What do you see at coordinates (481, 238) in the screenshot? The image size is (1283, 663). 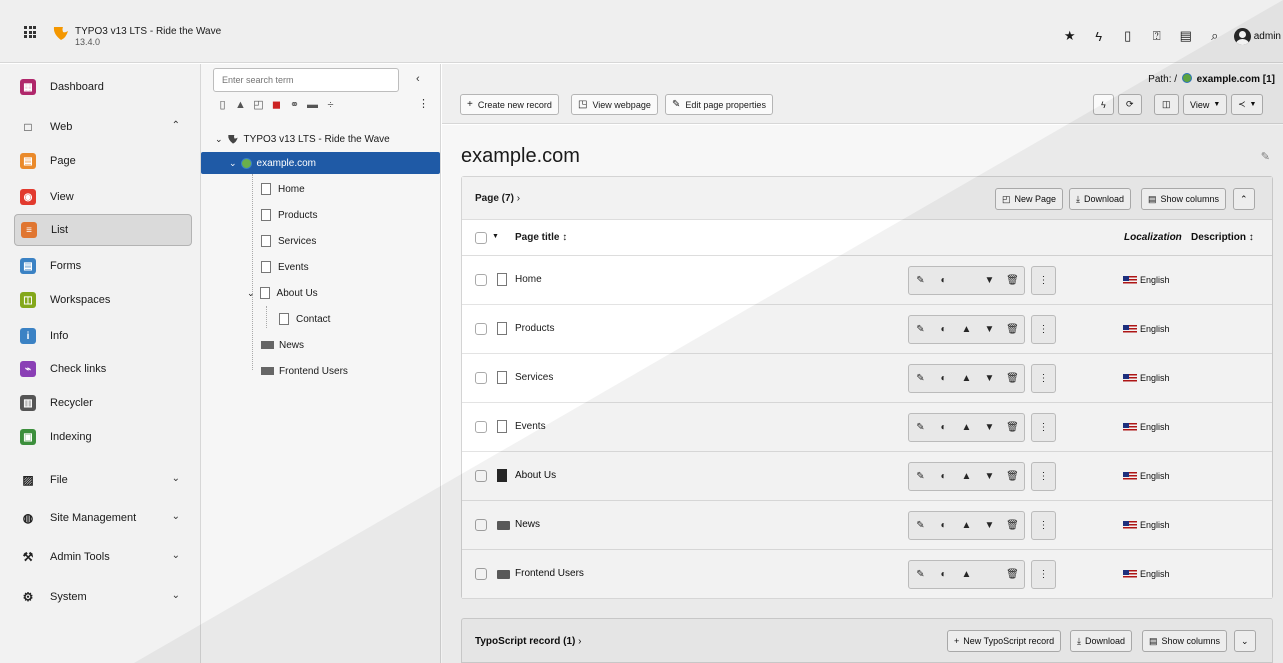 I see `select-all-checkbox` at bounding box center [481, 238].